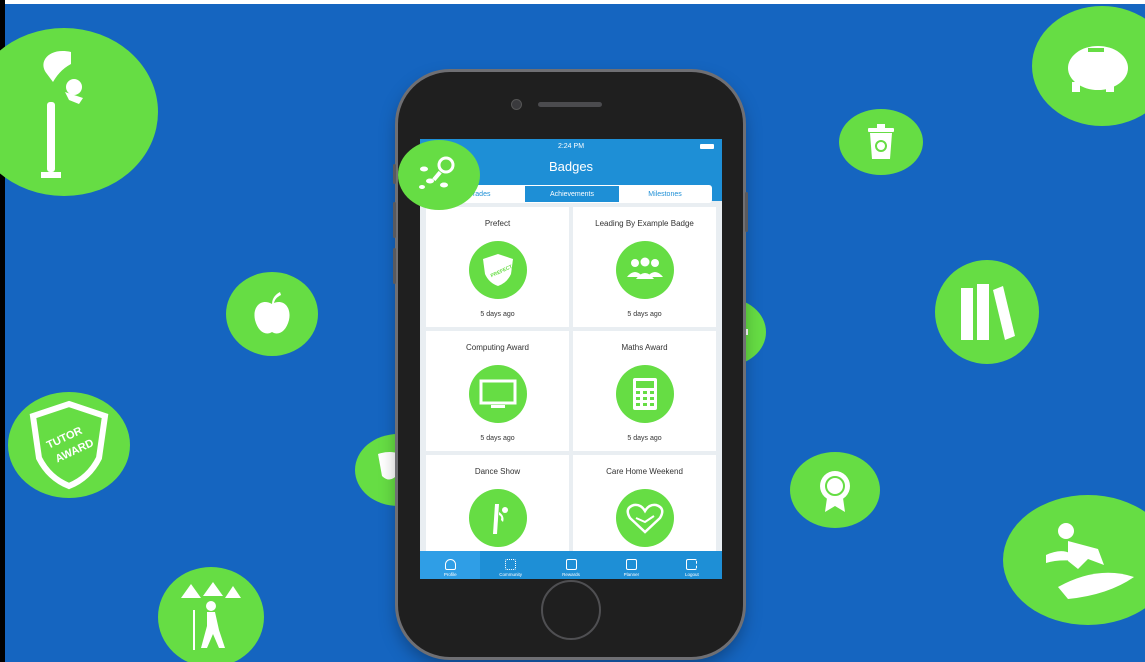  I want to click on segment-achievements: Achievements, so click(571, 194).